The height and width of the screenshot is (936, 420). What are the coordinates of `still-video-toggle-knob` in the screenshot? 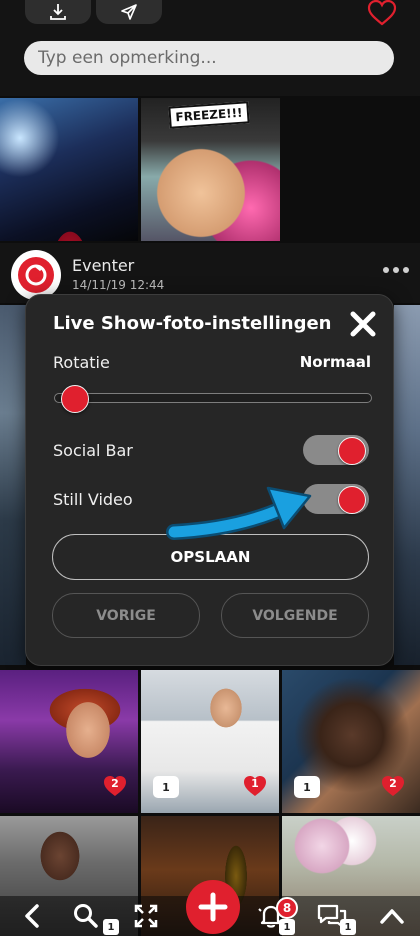 It's located at (352, 500).